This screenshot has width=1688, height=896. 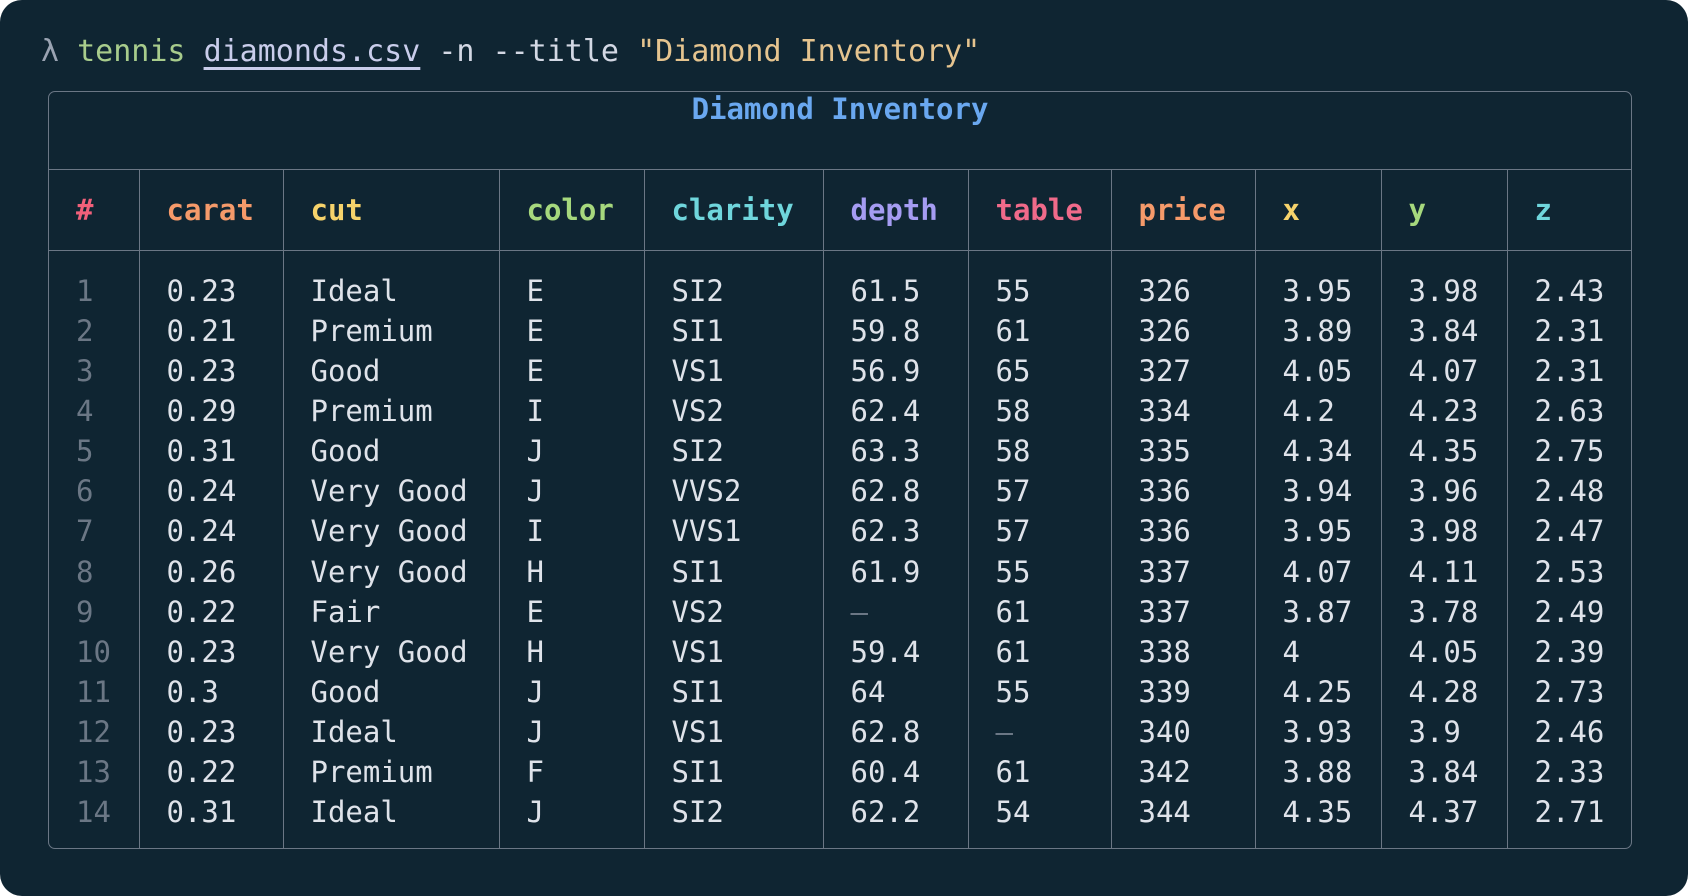 I want to click on cell-price: 336, so click(x=1182, y=491).